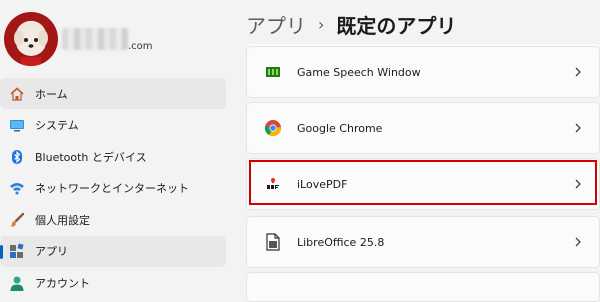  What do you see at coordinates (17, 157) in the screenshot?
I see `bluetooth-icon` at bounding box center [17, 157].